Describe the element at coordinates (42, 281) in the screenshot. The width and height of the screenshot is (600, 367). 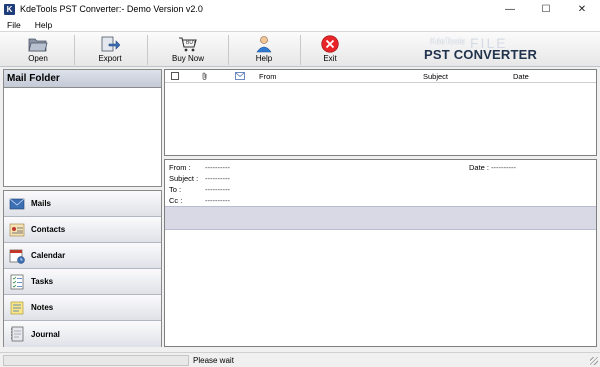
I see `nav-label: Tasks` at that location.